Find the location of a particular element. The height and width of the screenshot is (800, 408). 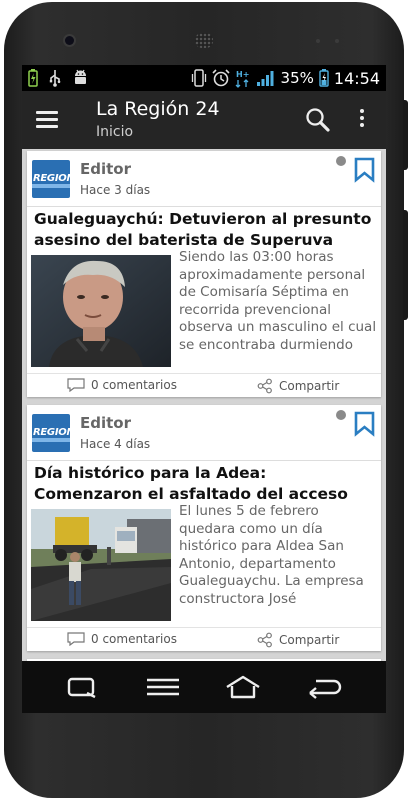

recent-apps-icon is located at coordinates (83, 687).